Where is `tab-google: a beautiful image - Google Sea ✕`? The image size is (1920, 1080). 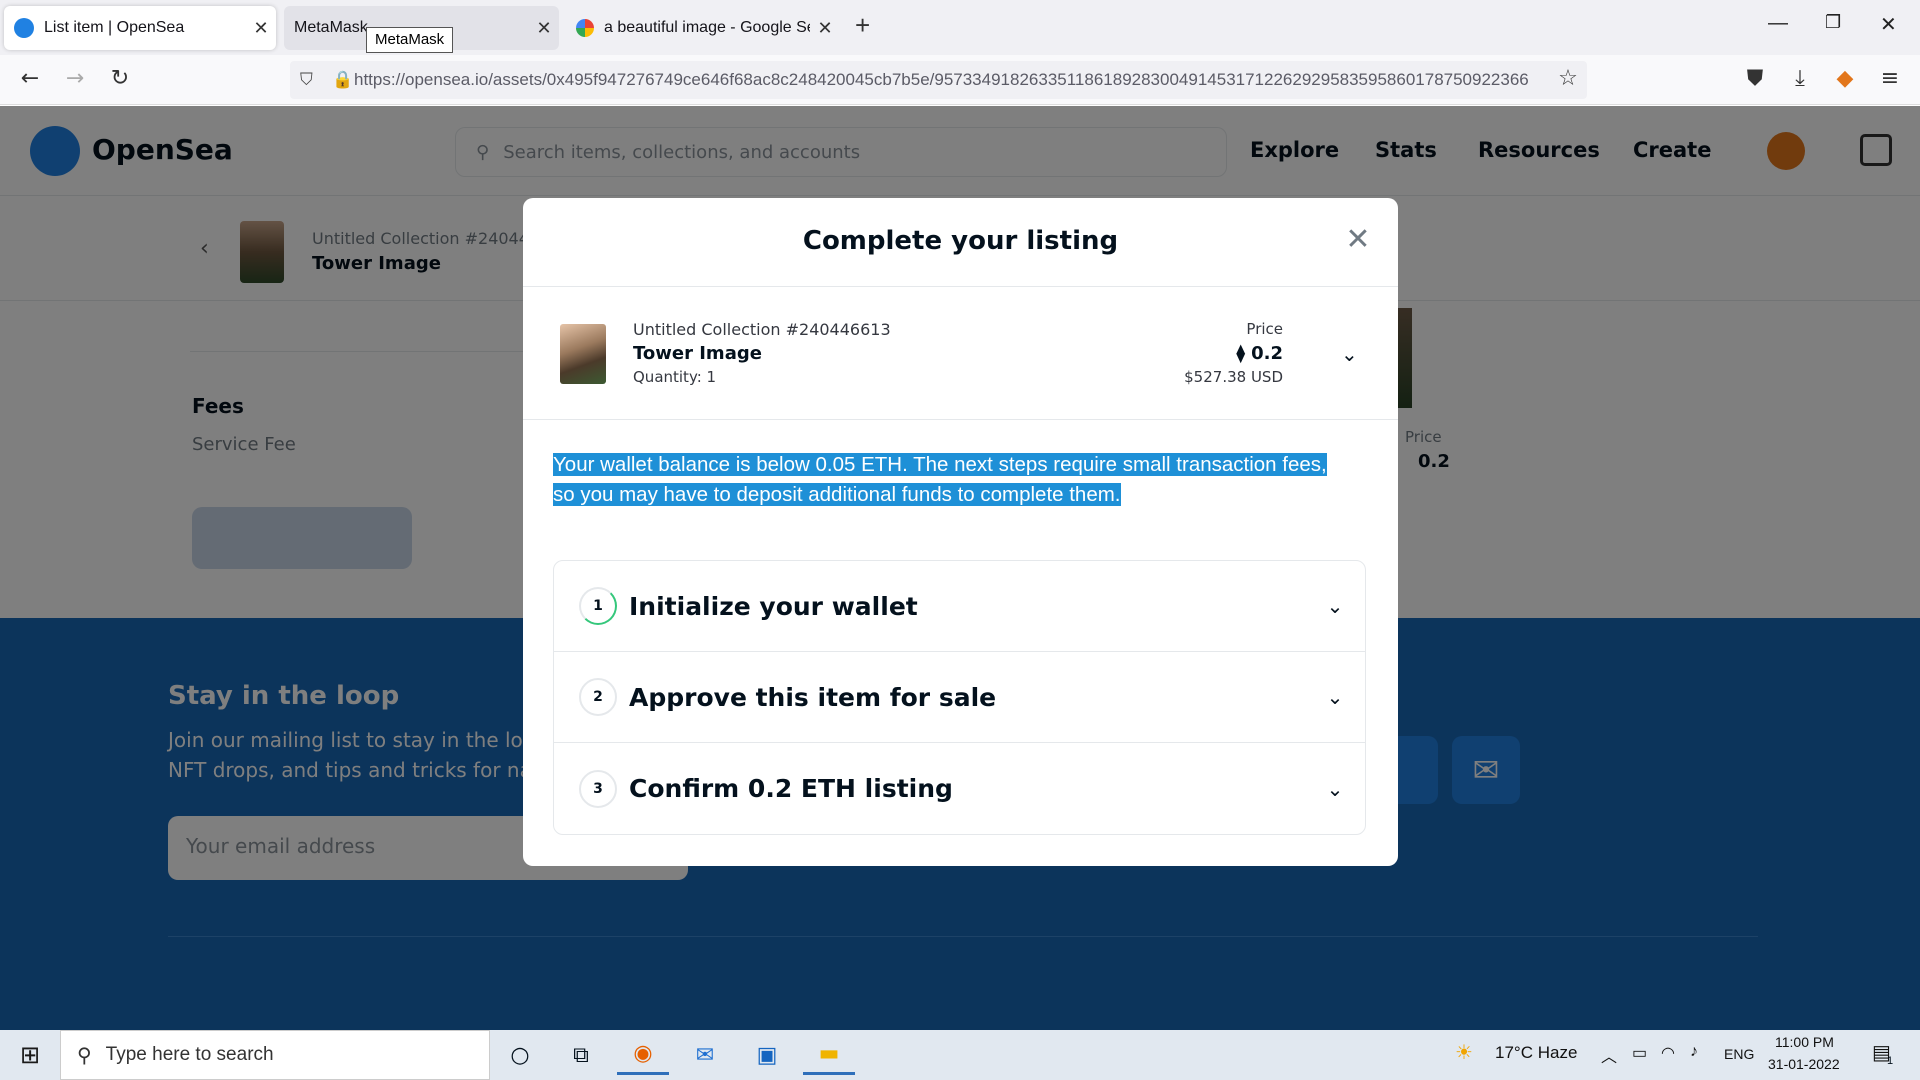 tab-google: a beautiful image - Google Sea ✕ is located at coordinates (703, 28).